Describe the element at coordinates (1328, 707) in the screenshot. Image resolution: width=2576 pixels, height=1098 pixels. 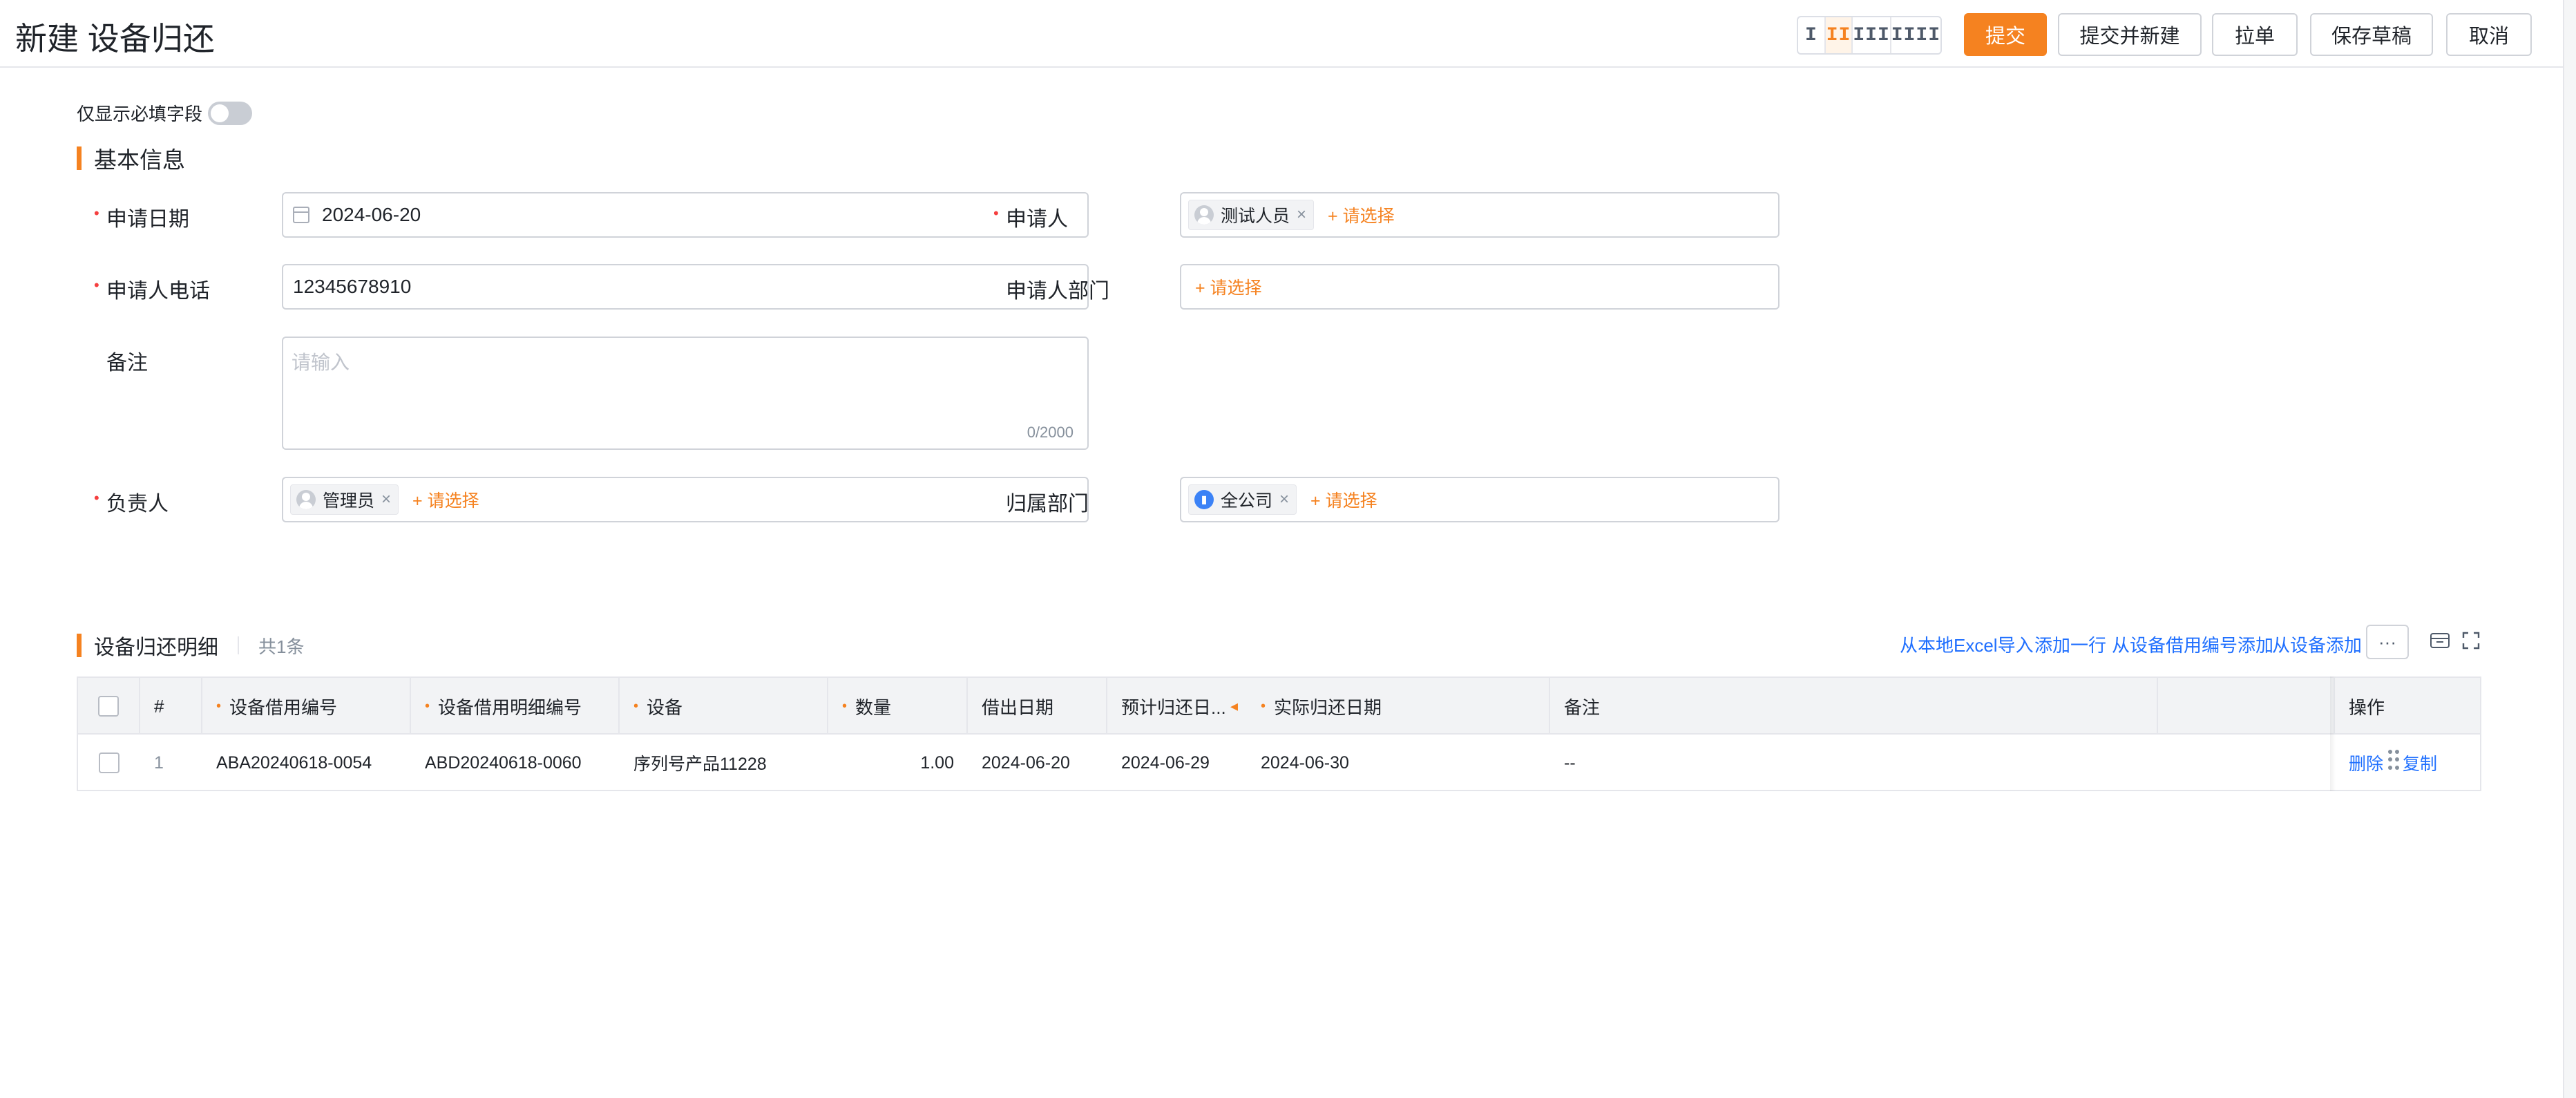
I see `col-header-actual-date-text: 实际归还日期` at that location.